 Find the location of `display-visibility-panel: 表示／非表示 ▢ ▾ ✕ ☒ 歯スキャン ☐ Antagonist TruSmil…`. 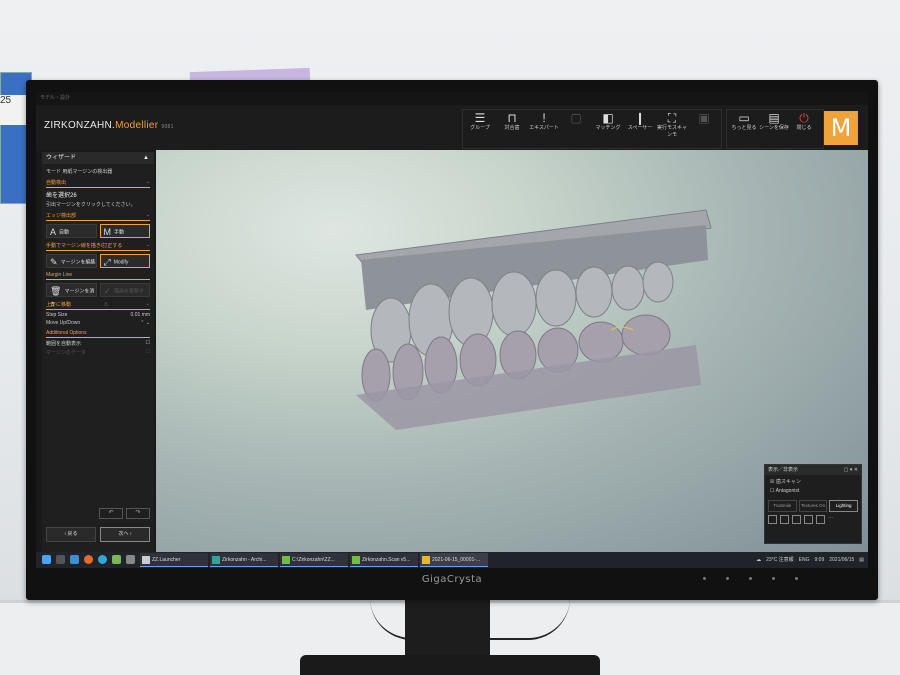

display-visibility-panel: 表示／非表示 ▢ ▾ ✕ ☒ 歯スキャン ☐ Antagonist TruSmil… is located at coordinates (813, 504).